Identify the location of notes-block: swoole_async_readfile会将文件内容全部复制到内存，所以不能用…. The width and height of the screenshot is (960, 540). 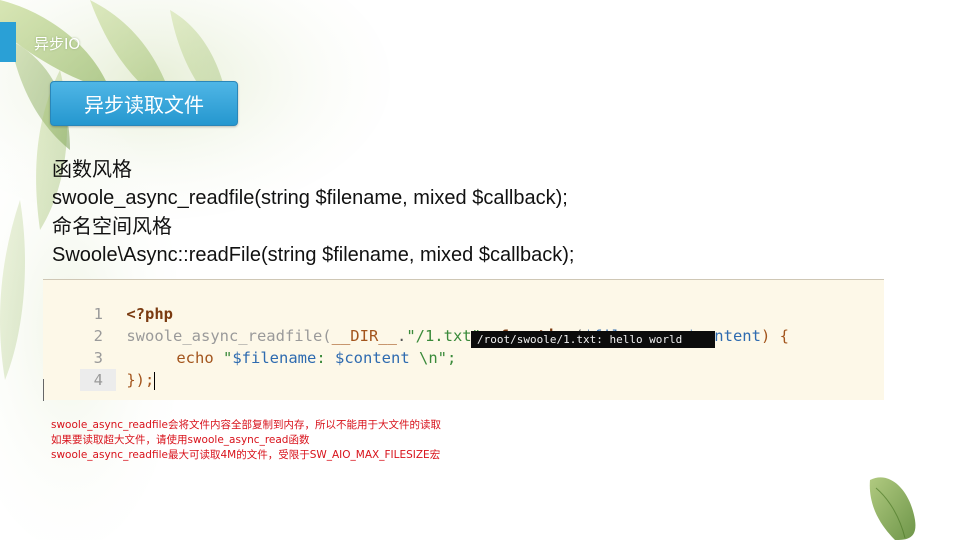
(246, 440).